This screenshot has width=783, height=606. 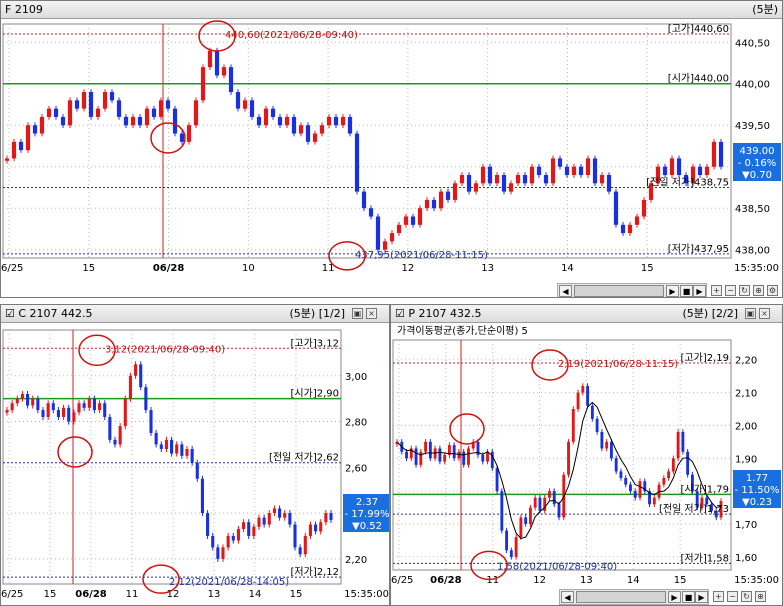 I want to click on open-label: [시가]1,79, so click(x=705, y=489).